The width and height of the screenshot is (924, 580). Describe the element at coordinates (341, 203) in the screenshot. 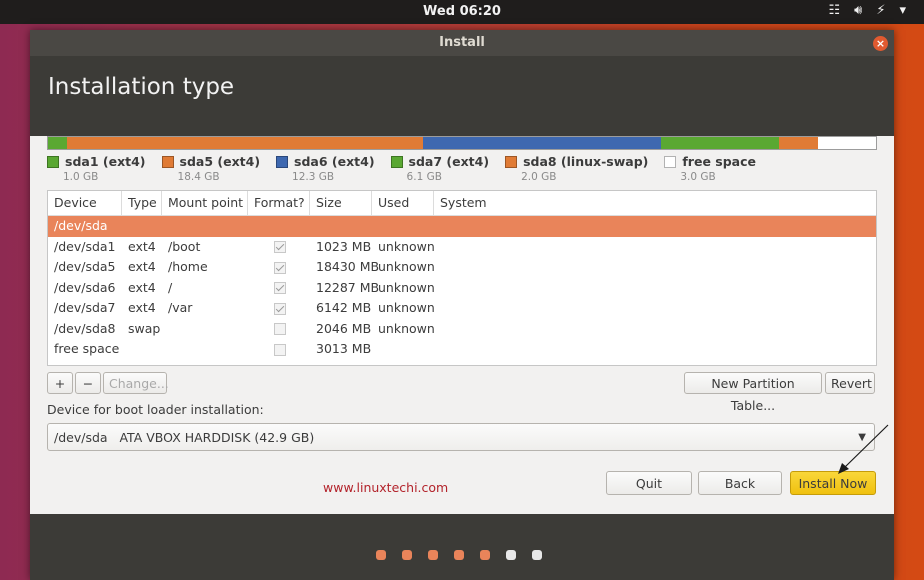

I see `col-size: Size` at that location.